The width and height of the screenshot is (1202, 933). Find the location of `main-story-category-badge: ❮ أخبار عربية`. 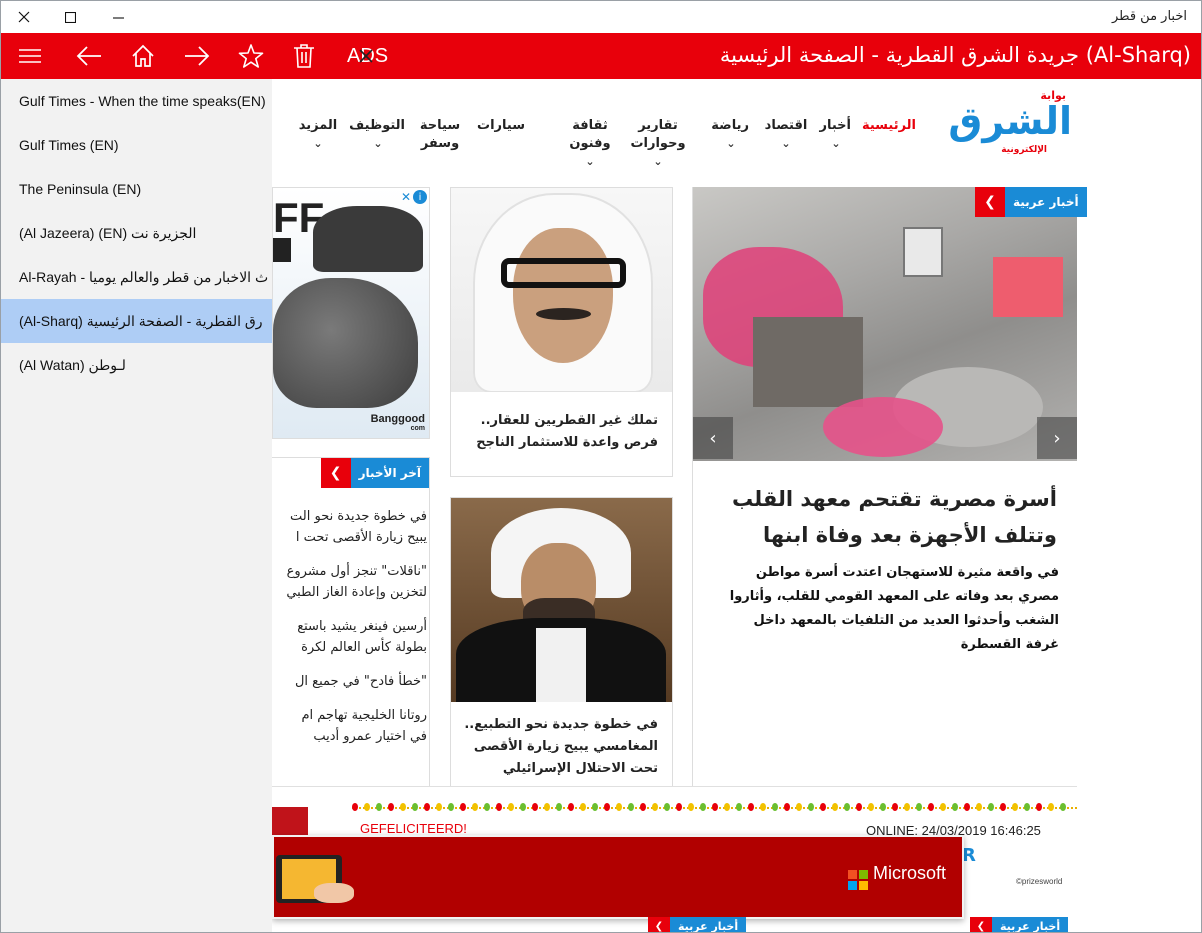

main-story-category-badge: ❮ أخبار عربية is located at coordinates (1031, 202).